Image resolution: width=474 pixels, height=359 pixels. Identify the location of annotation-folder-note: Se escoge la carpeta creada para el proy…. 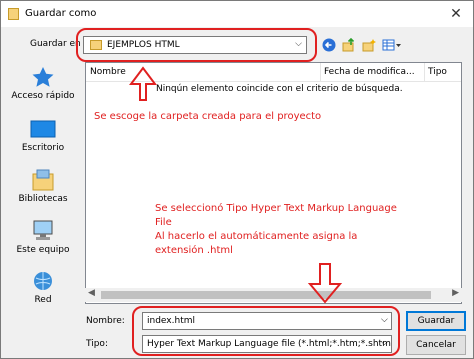
(208, 116).